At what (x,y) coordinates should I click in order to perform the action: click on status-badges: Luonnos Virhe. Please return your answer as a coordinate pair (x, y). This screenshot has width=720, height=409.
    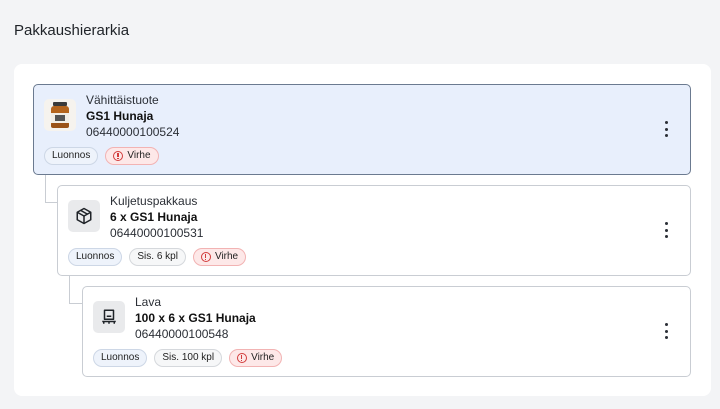
    Looking at the image, I should click on (101, 156).